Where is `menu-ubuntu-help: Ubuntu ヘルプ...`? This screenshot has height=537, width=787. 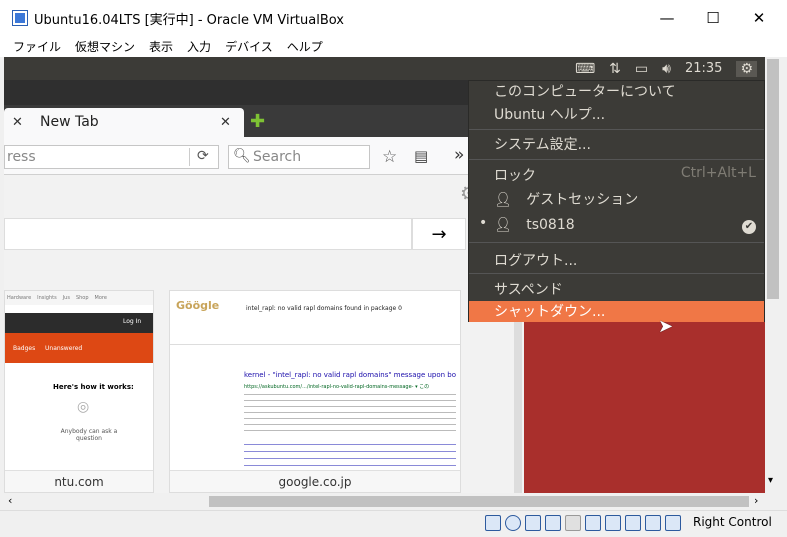 menu-ubuntu-help: Ubuntu ヘルプ... is located at coordinates (616, 114).